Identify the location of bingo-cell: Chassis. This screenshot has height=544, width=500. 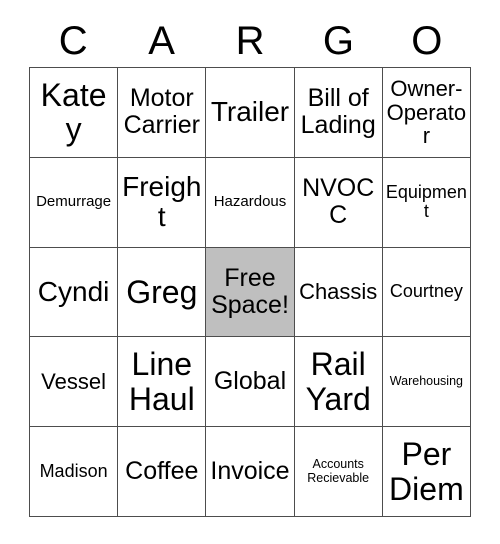
(338, 292).